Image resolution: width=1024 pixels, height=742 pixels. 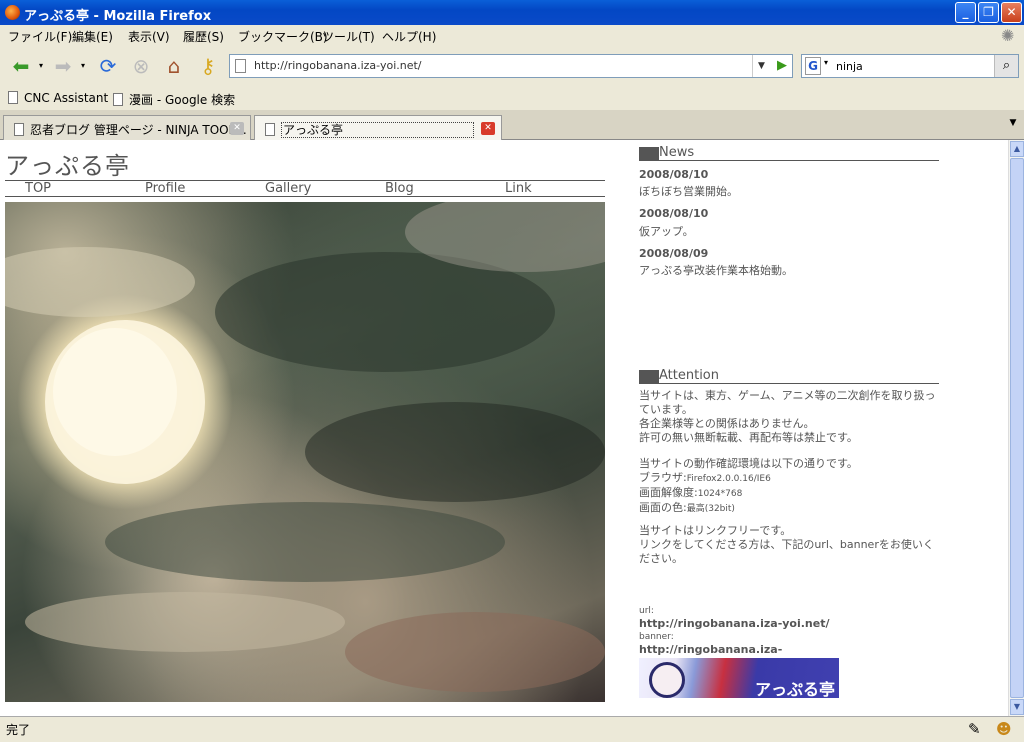 I want to click on attention-line: リンクをしてくださる方は、下記のurl、bannerをお使いください。, so click(x=786, y=551).